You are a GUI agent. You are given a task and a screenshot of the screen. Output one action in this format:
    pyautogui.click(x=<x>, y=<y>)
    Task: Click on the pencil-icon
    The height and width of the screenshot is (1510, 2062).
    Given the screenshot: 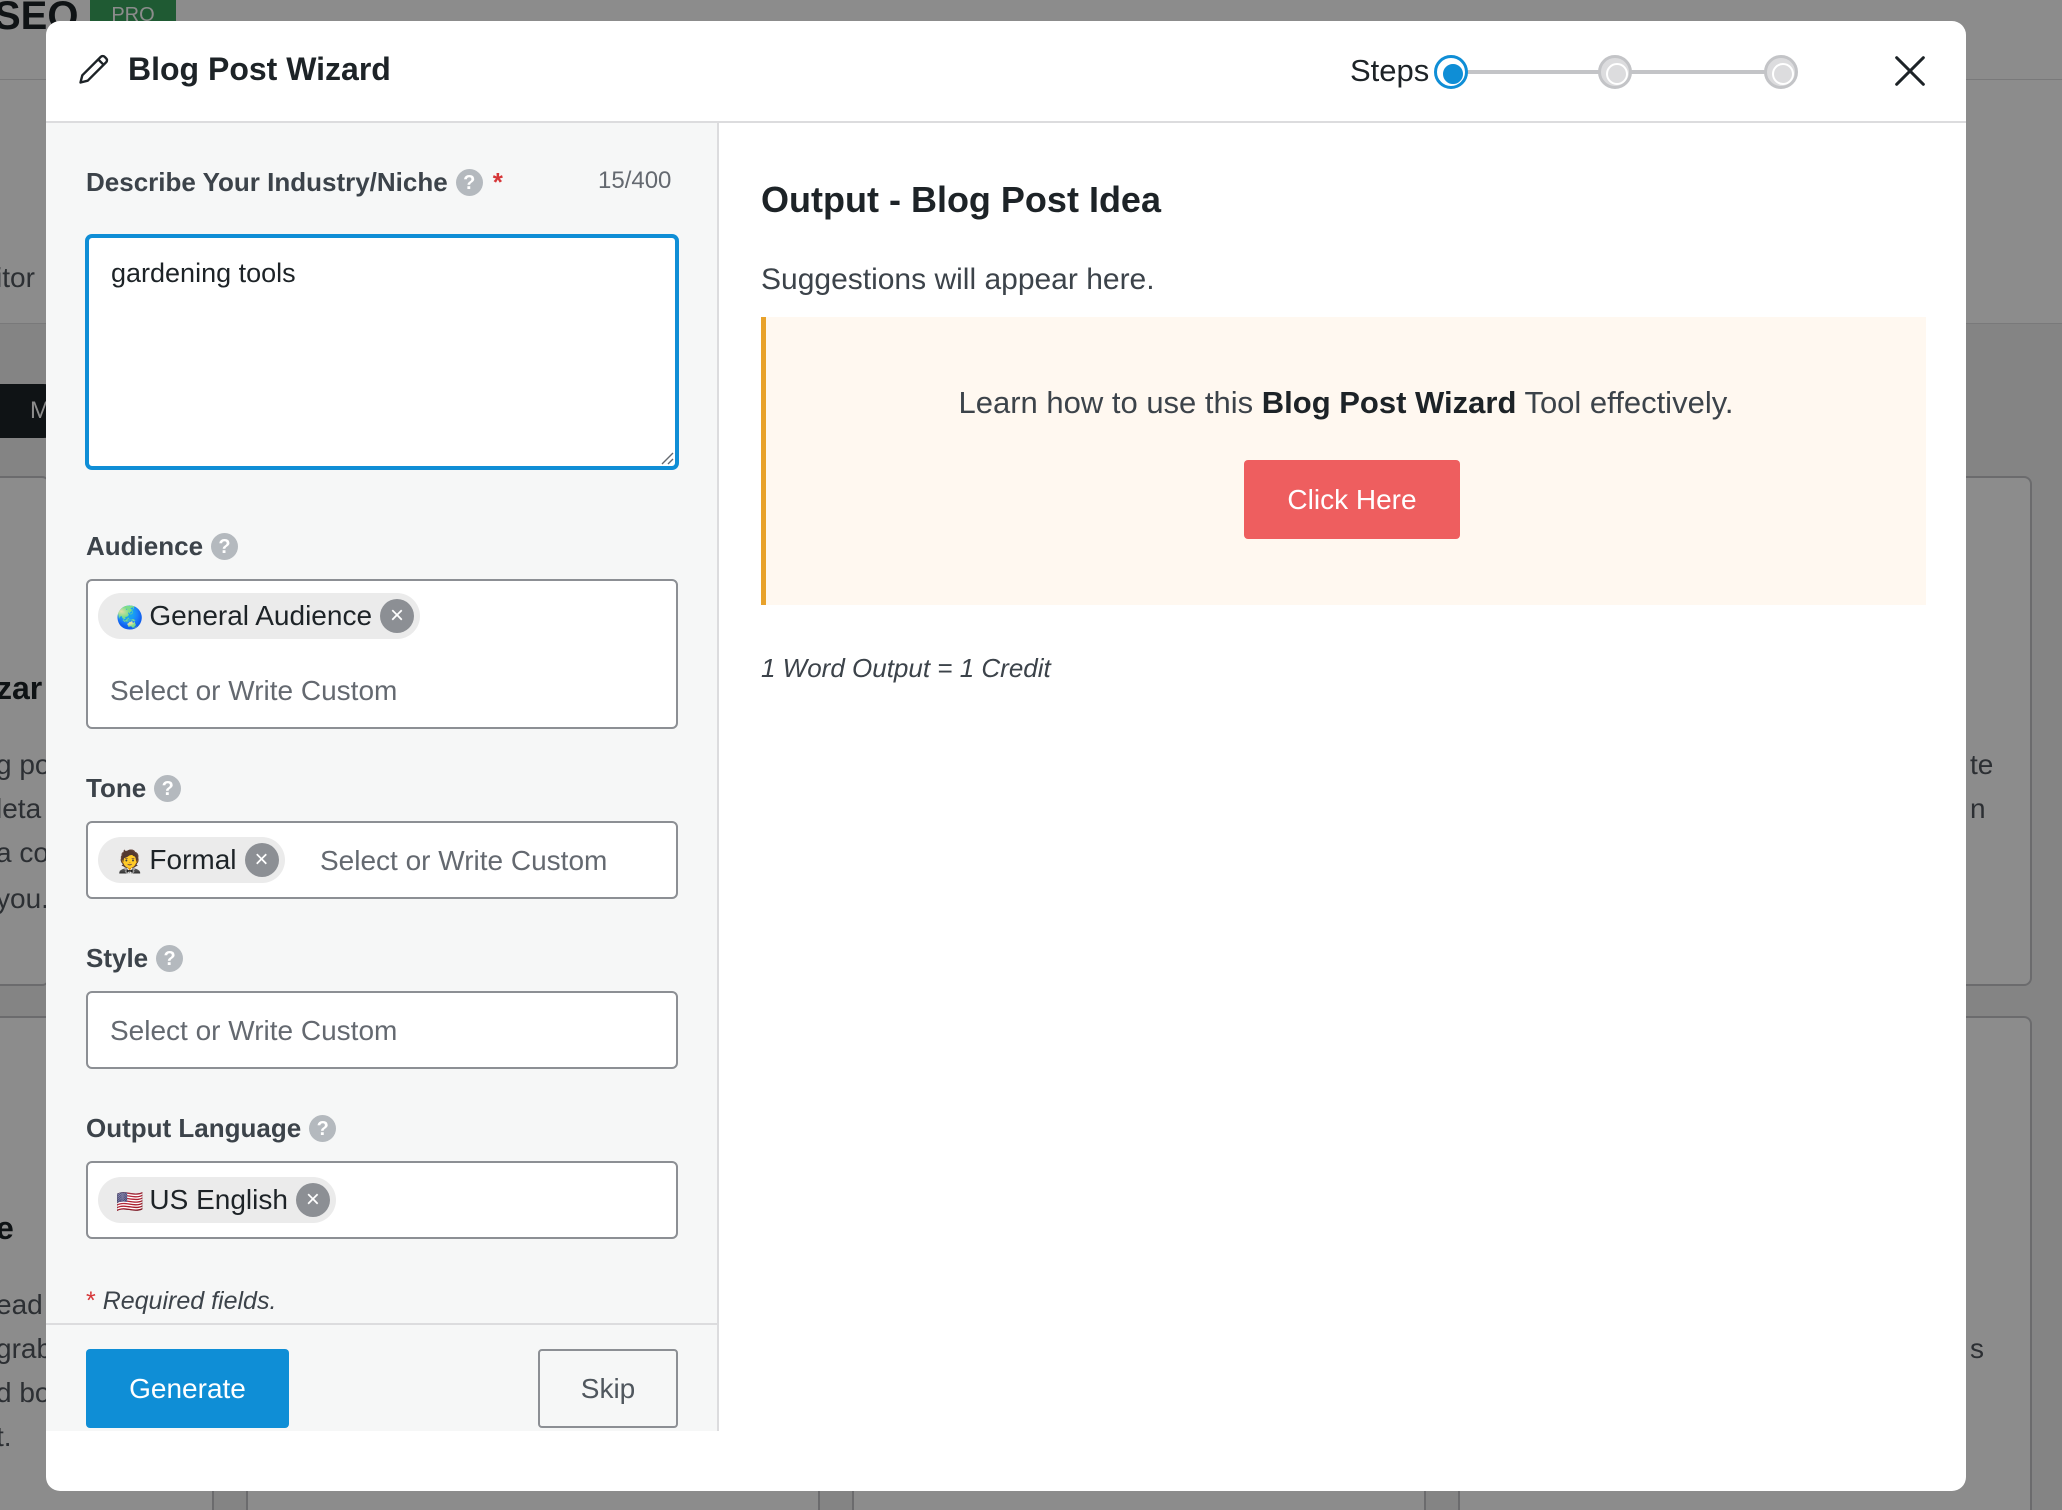 What is the action you would take?
    pyautogui.click(x=94, y=69)
    